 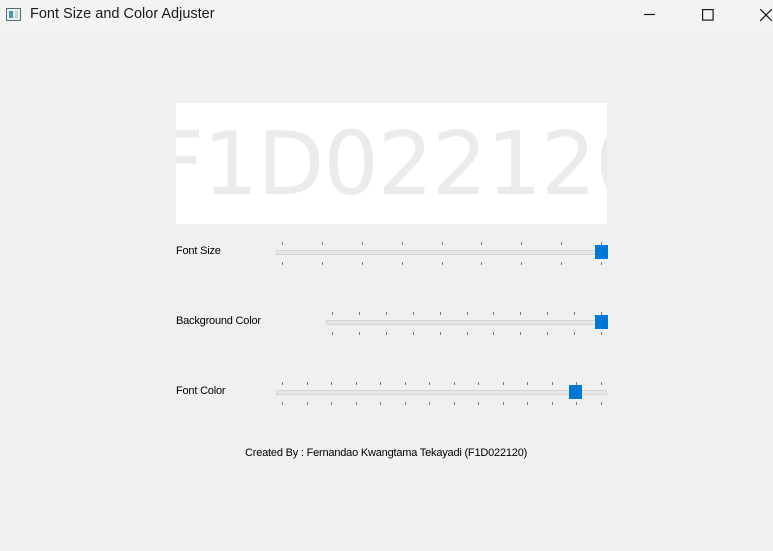 I want to click on minimize-icon, so click(x=649, y=14).